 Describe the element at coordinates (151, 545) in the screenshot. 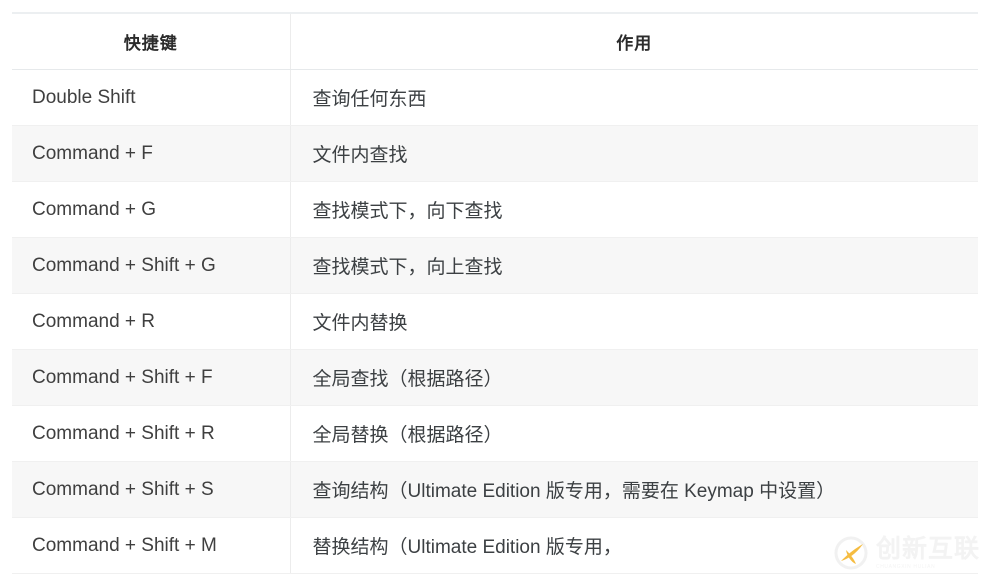

I see `cell-shortcut-key: Command + Shift + M` at that location.